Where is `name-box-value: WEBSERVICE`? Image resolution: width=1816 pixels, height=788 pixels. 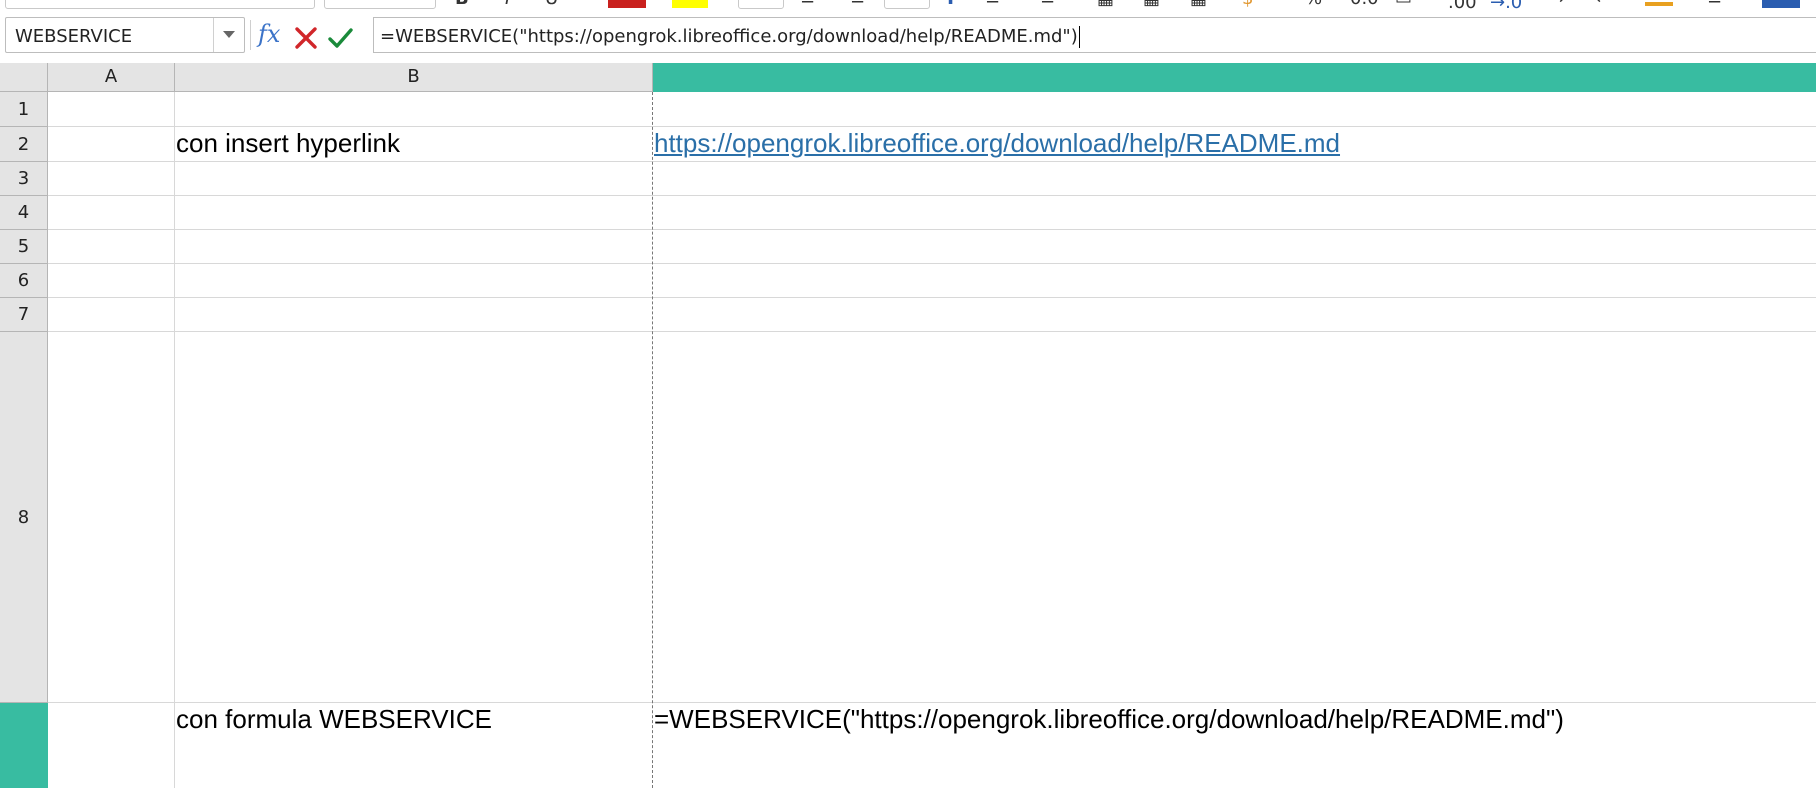
name-box-value: WEBSERVICE is located at coordinates (74, 36).